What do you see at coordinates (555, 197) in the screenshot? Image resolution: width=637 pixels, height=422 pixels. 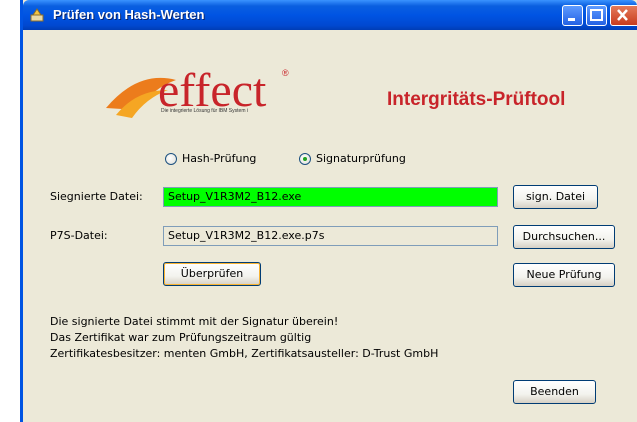 I see `sign-file-button: sign. Datei` at bounding box center [555, 197].